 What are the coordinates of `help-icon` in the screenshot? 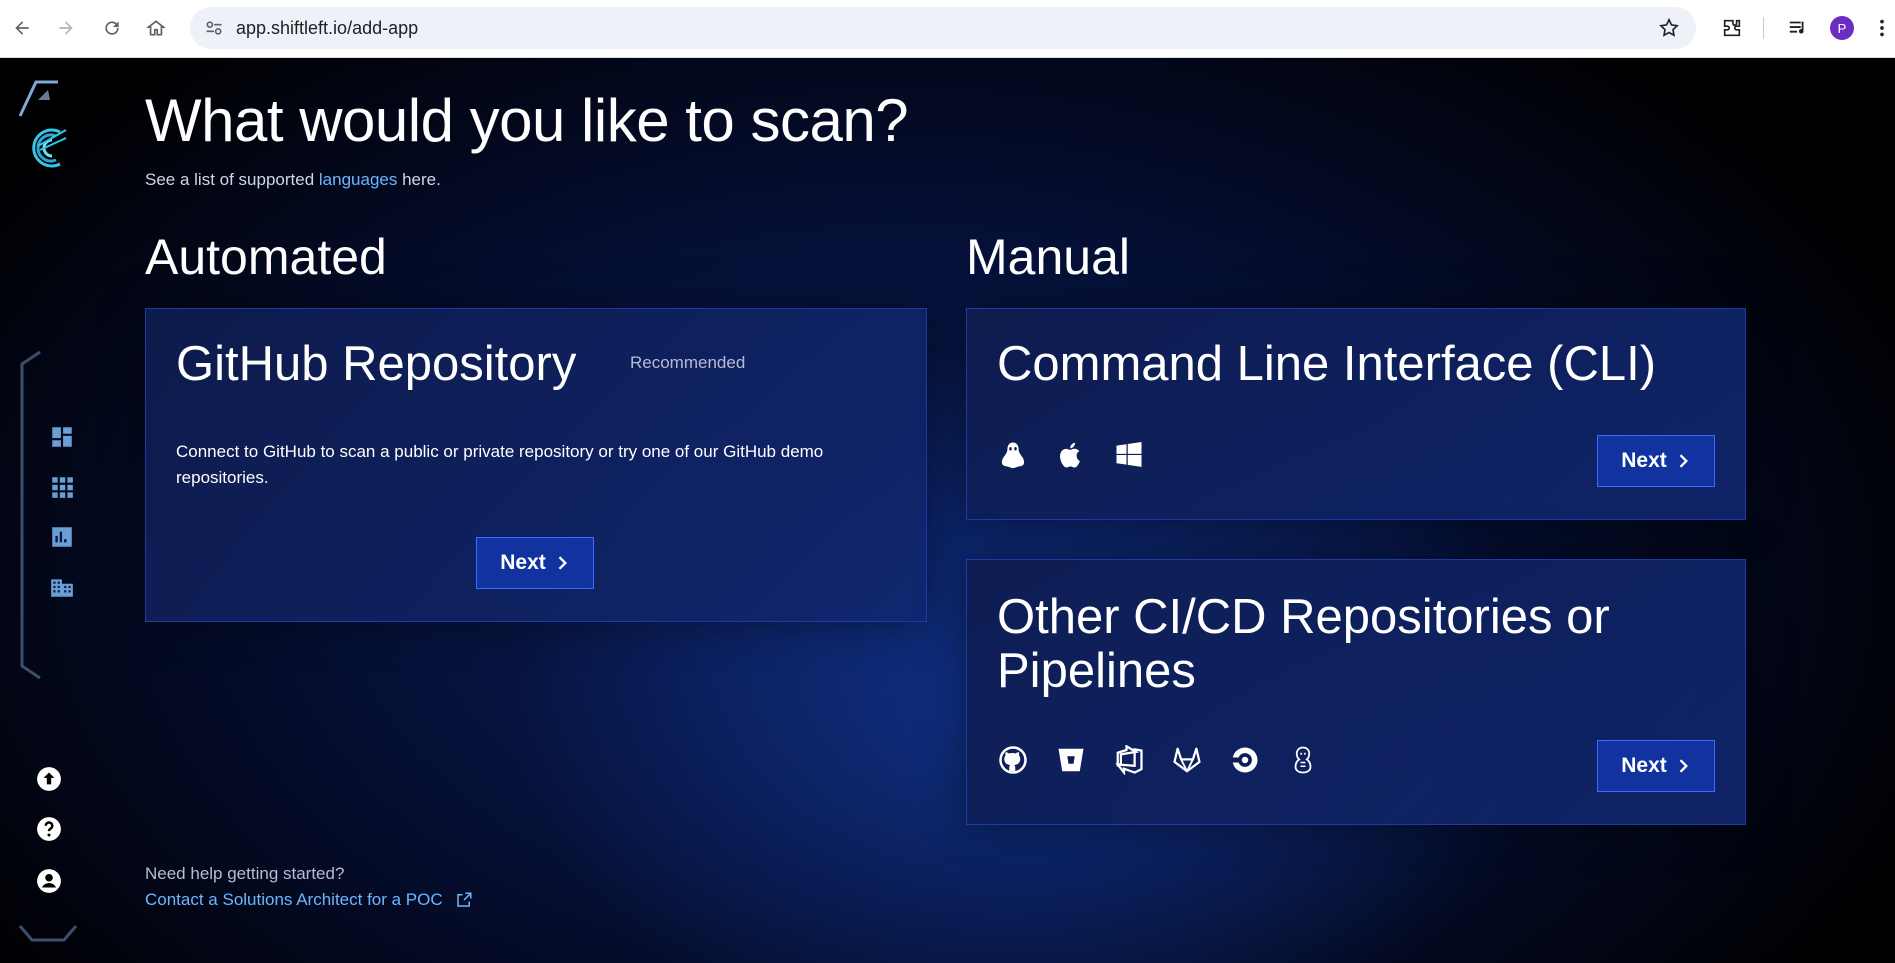 It's located at (49, 829).